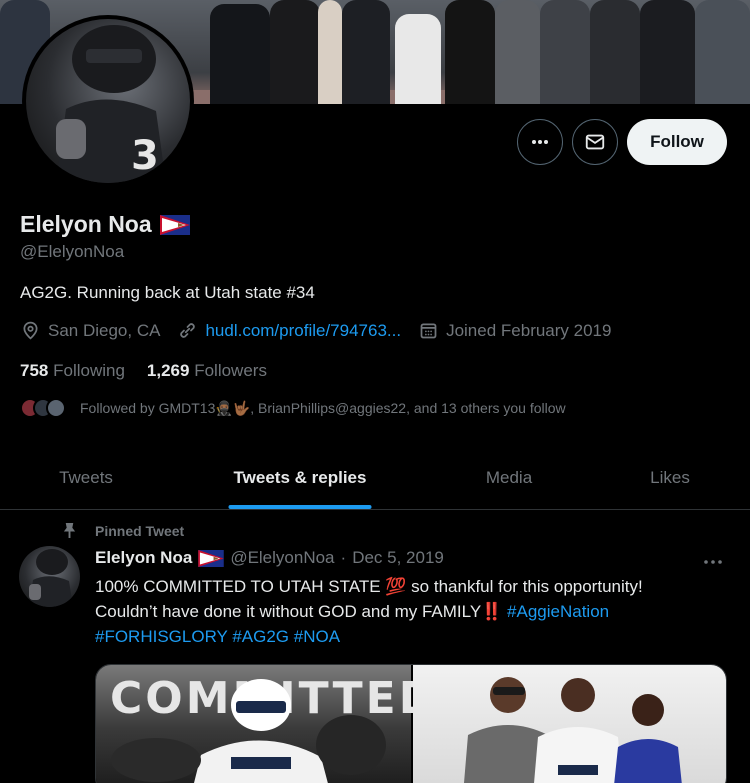 The image size is (750, 783). Describe the element at coordinates (30, 330) in the screenshot. I see `location-pin-icon` at that location.